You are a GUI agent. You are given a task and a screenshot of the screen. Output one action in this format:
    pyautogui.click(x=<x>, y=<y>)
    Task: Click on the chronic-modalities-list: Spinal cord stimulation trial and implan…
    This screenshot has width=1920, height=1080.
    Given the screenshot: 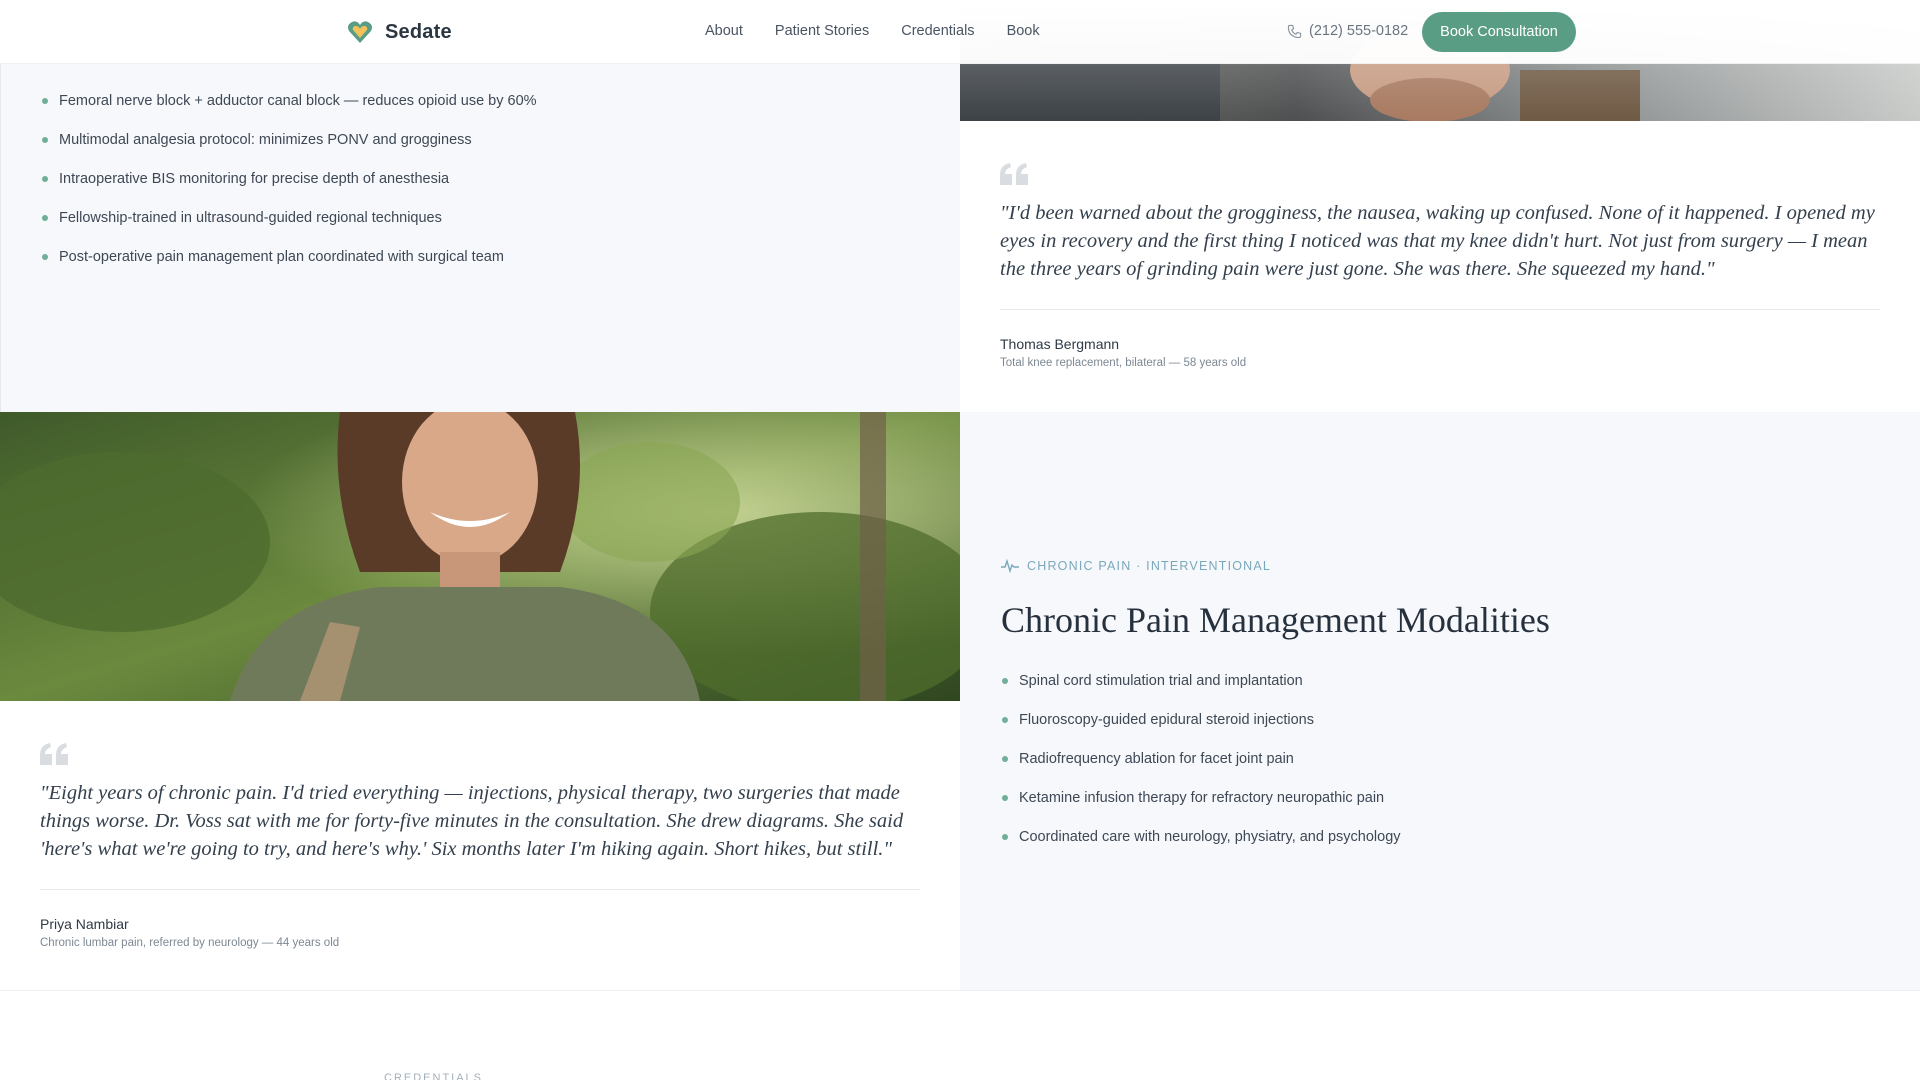 What is the action you would take?
    pyautogui.click(x=1201, y=769)
    